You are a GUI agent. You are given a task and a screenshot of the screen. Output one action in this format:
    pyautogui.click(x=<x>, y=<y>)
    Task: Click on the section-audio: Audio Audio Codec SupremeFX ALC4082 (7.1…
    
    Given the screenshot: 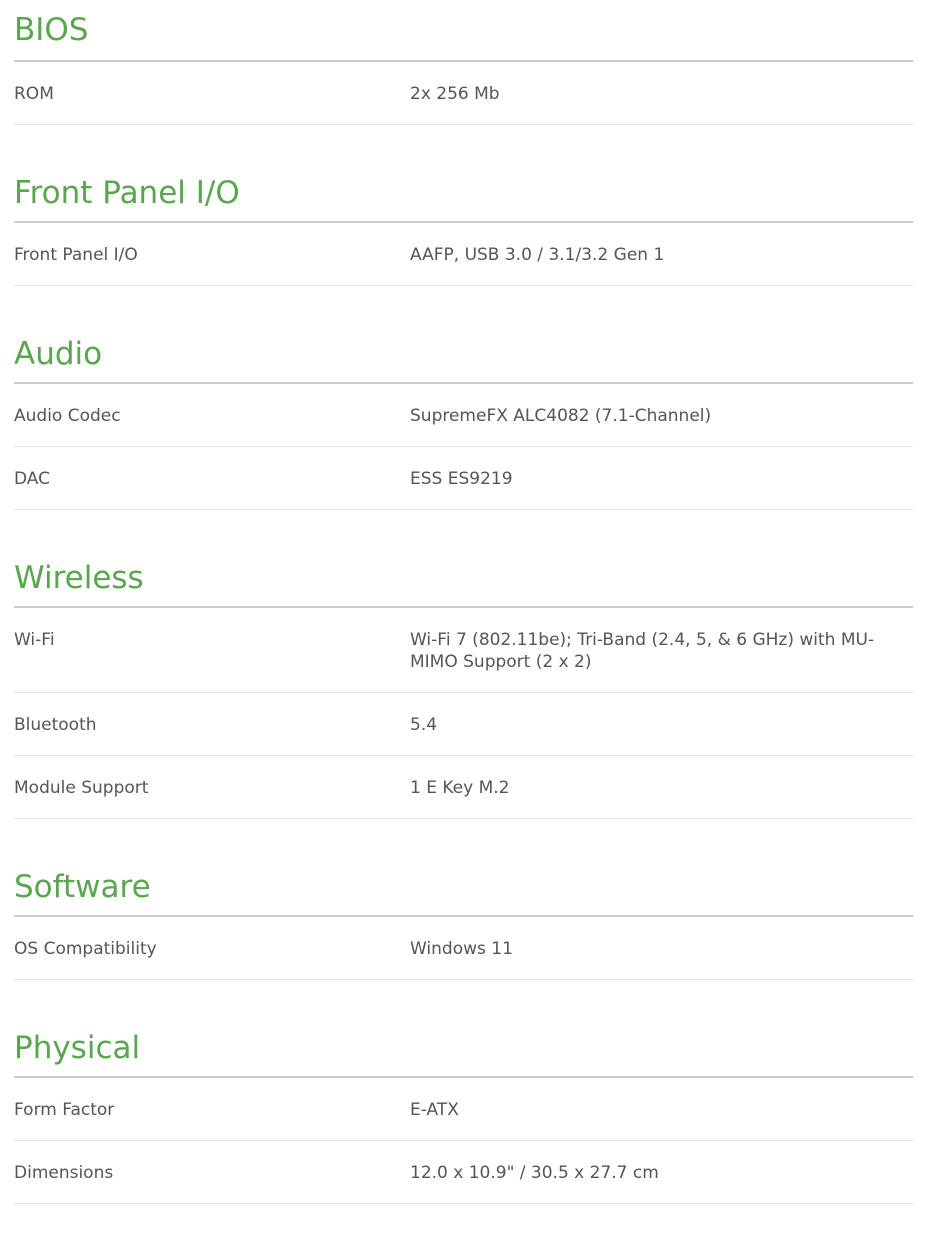 What is the action you would take?
    pyautogui.click(x=463, y=417)
    